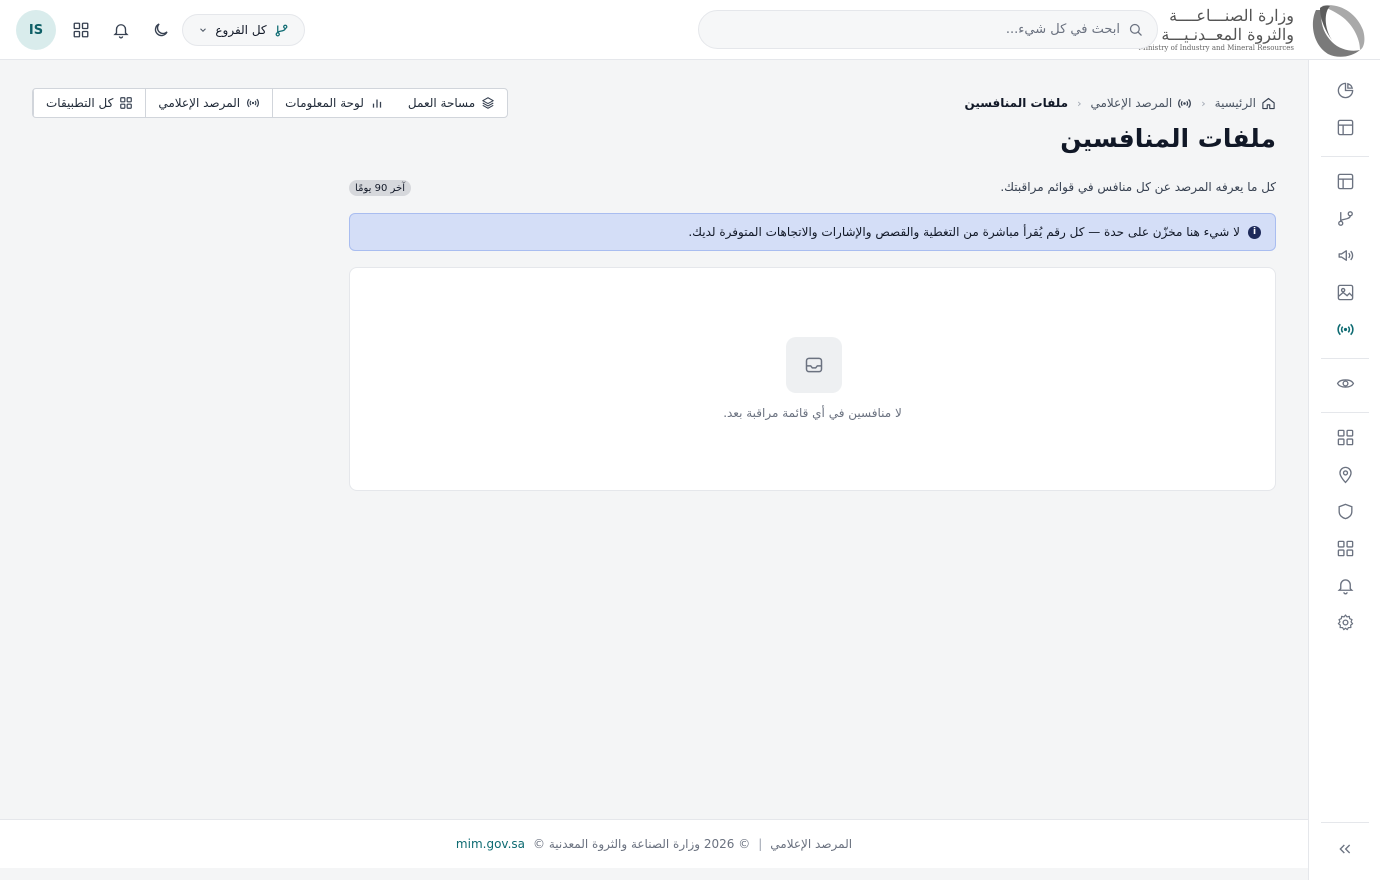 This screenshot has height=880, width=1380. I want to click on chevron-down-icon, so click(203, 30).